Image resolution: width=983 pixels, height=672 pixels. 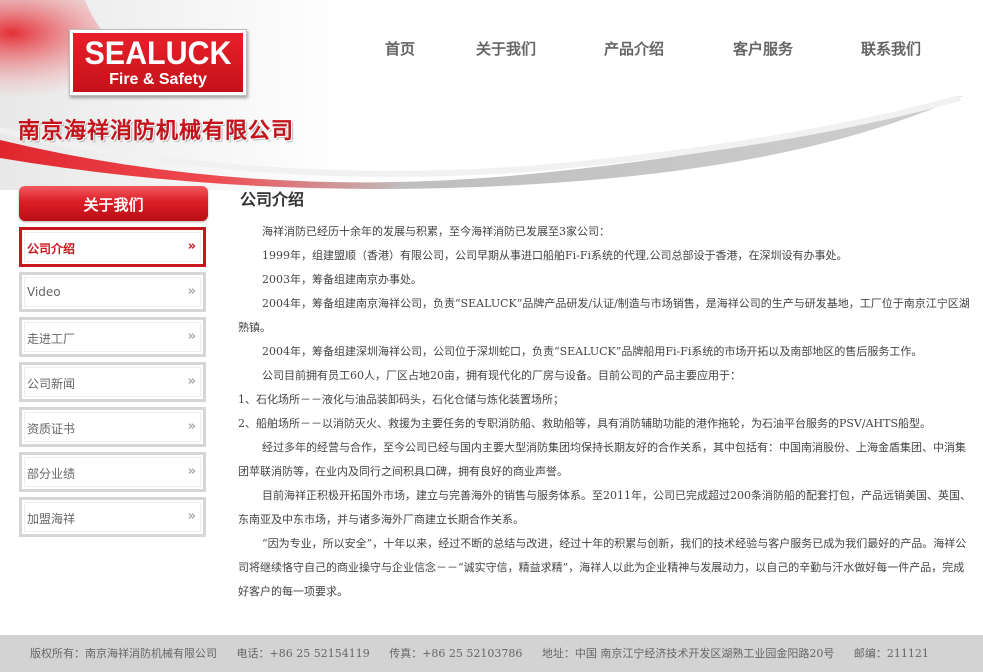 I want to click on nav-item-service: 客户服务, so click(x=763, y=48).